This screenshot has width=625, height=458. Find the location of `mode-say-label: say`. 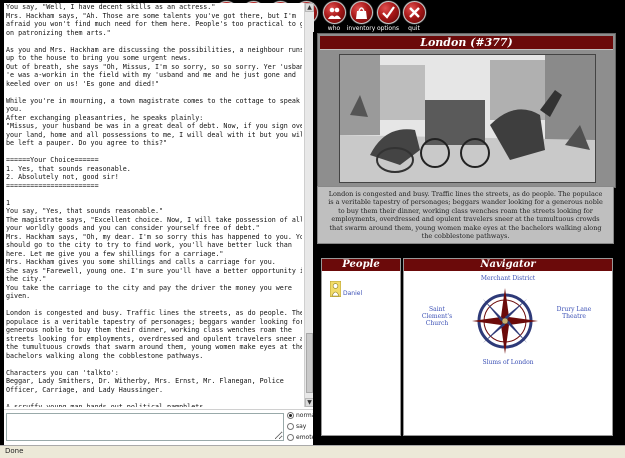

mode-say-label: say is located at coordinates (301, 426).